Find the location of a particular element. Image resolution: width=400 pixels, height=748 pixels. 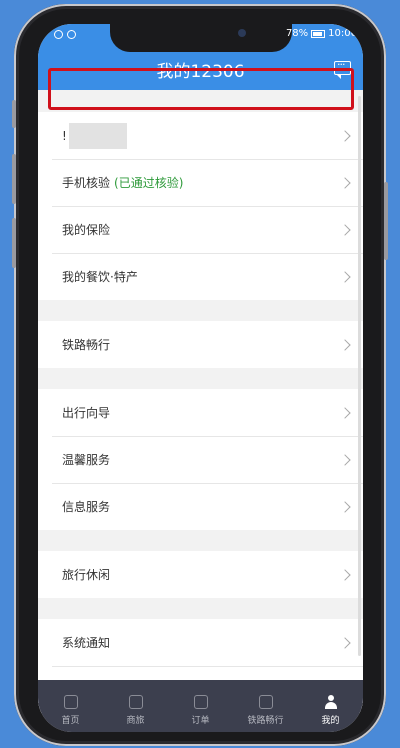

app-header: 78% 10:06 我的12306 is located at coordinates (200, 57).